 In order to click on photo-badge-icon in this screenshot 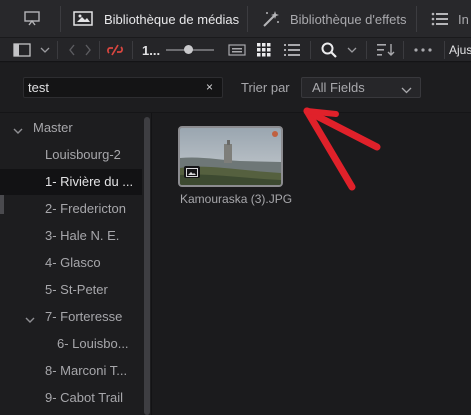, I will do `click(192, 172)`.